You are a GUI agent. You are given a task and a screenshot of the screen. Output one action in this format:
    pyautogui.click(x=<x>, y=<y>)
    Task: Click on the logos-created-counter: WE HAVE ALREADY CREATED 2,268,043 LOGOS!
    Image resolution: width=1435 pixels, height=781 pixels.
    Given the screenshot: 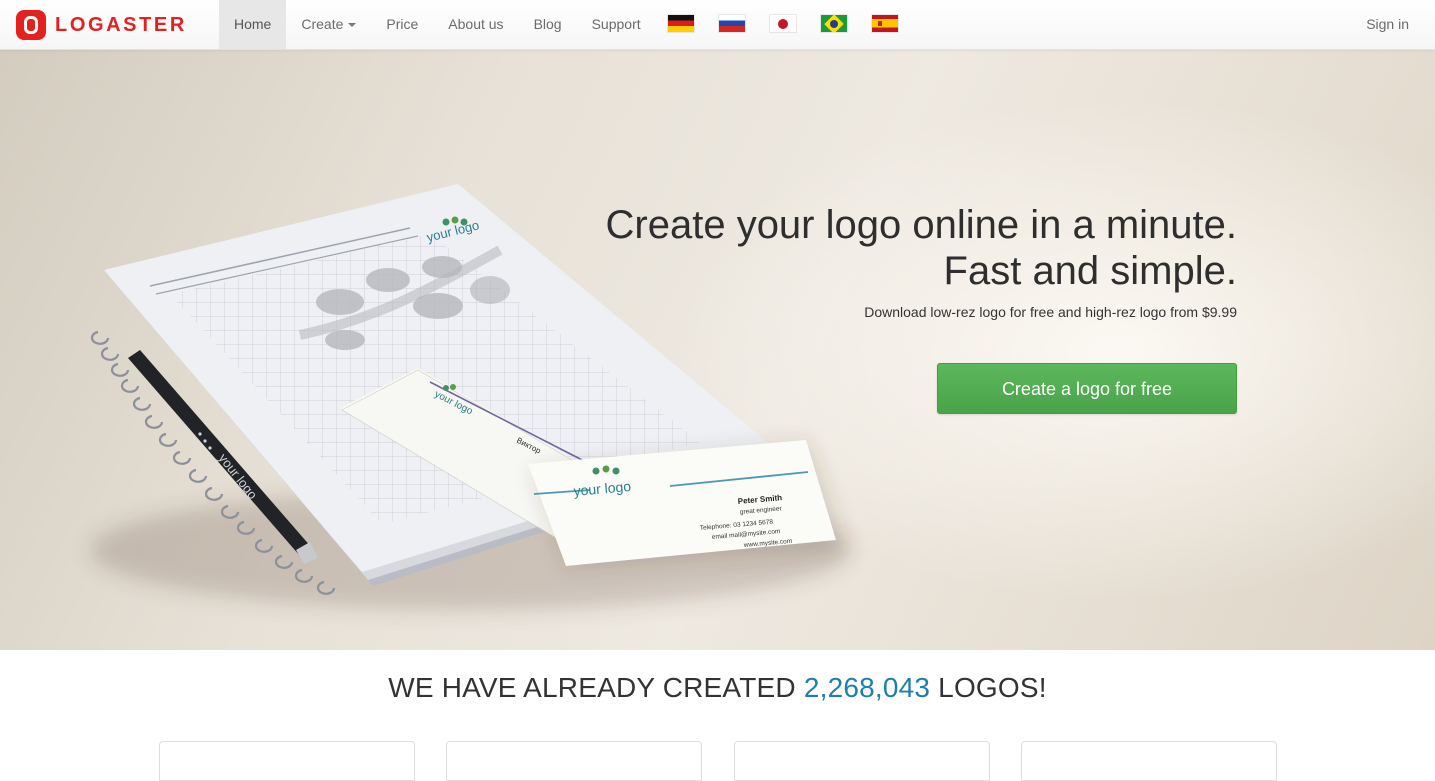 What is the action you would take?
    pyautogui.click(x=717, y=688)
    